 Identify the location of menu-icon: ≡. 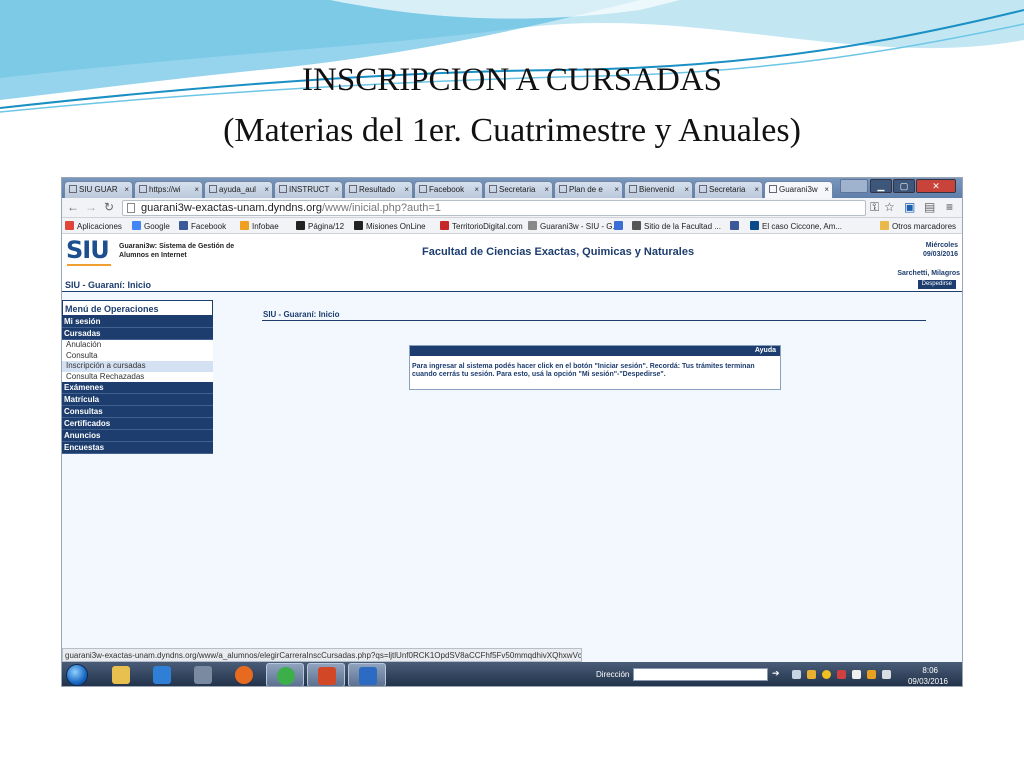
(949, 207).